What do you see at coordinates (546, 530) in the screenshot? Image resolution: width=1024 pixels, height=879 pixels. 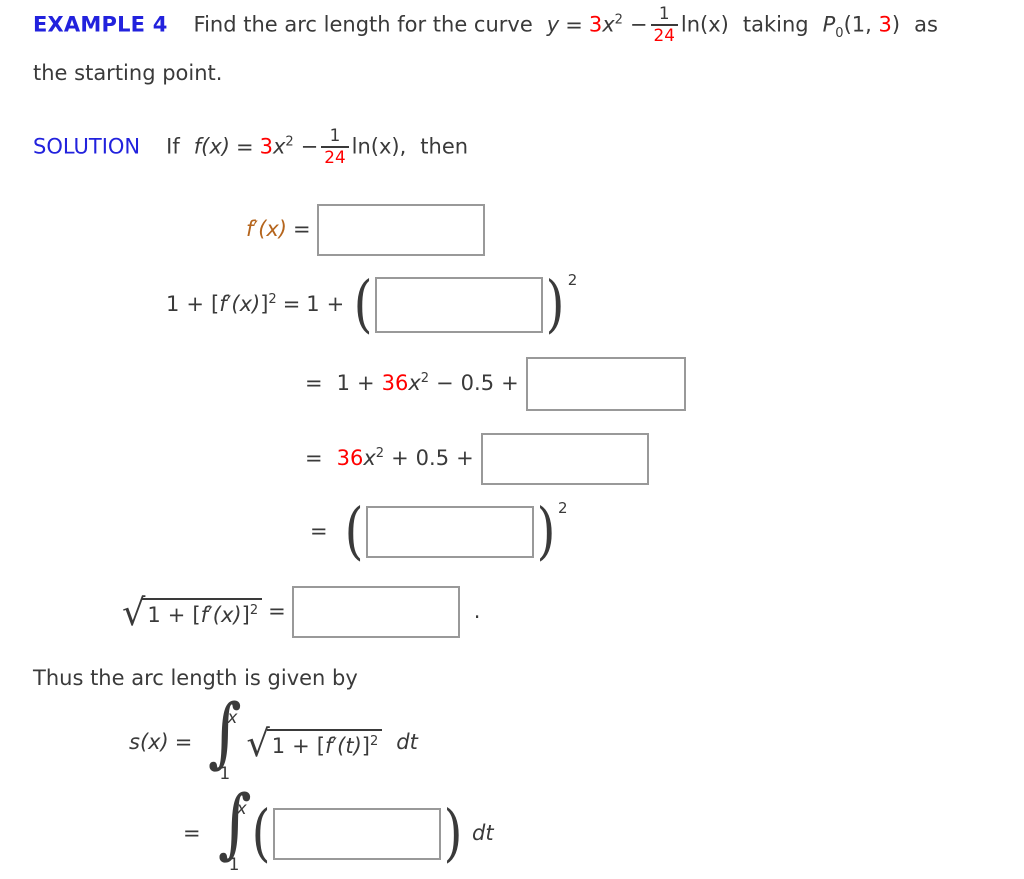 I see `squared-paren-close: )` at bounding box center [546, 530].